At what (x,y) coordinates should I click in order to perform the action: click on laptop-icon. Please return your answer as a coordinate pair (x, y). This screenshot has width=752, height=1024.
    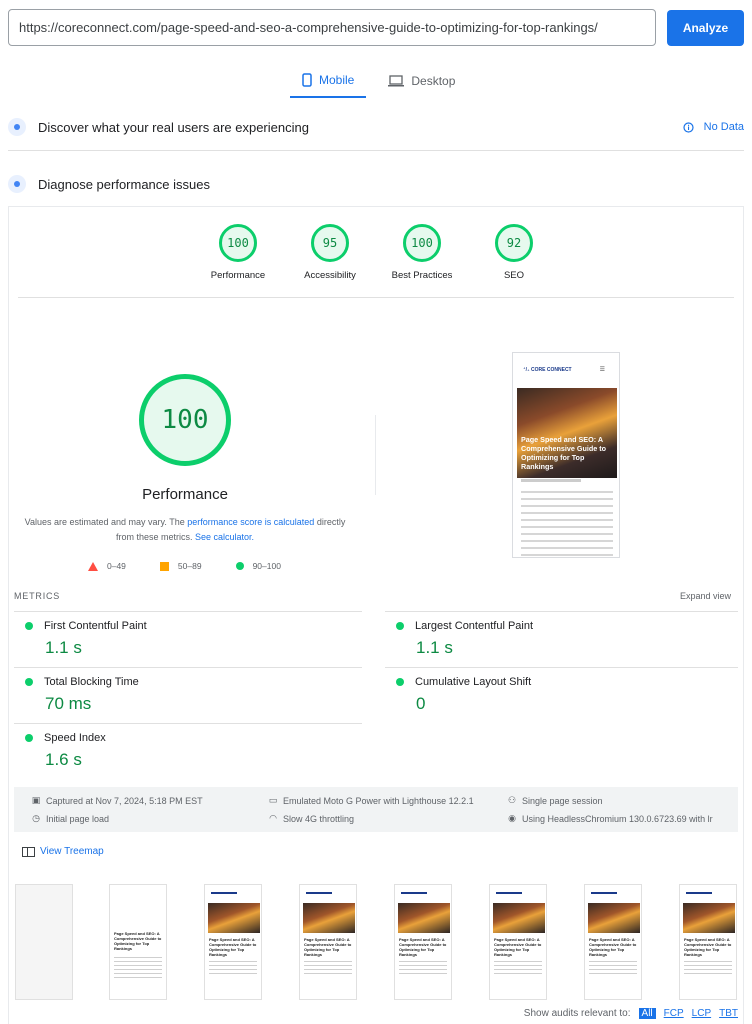
    Looking at the image, I should click on (396, 81).